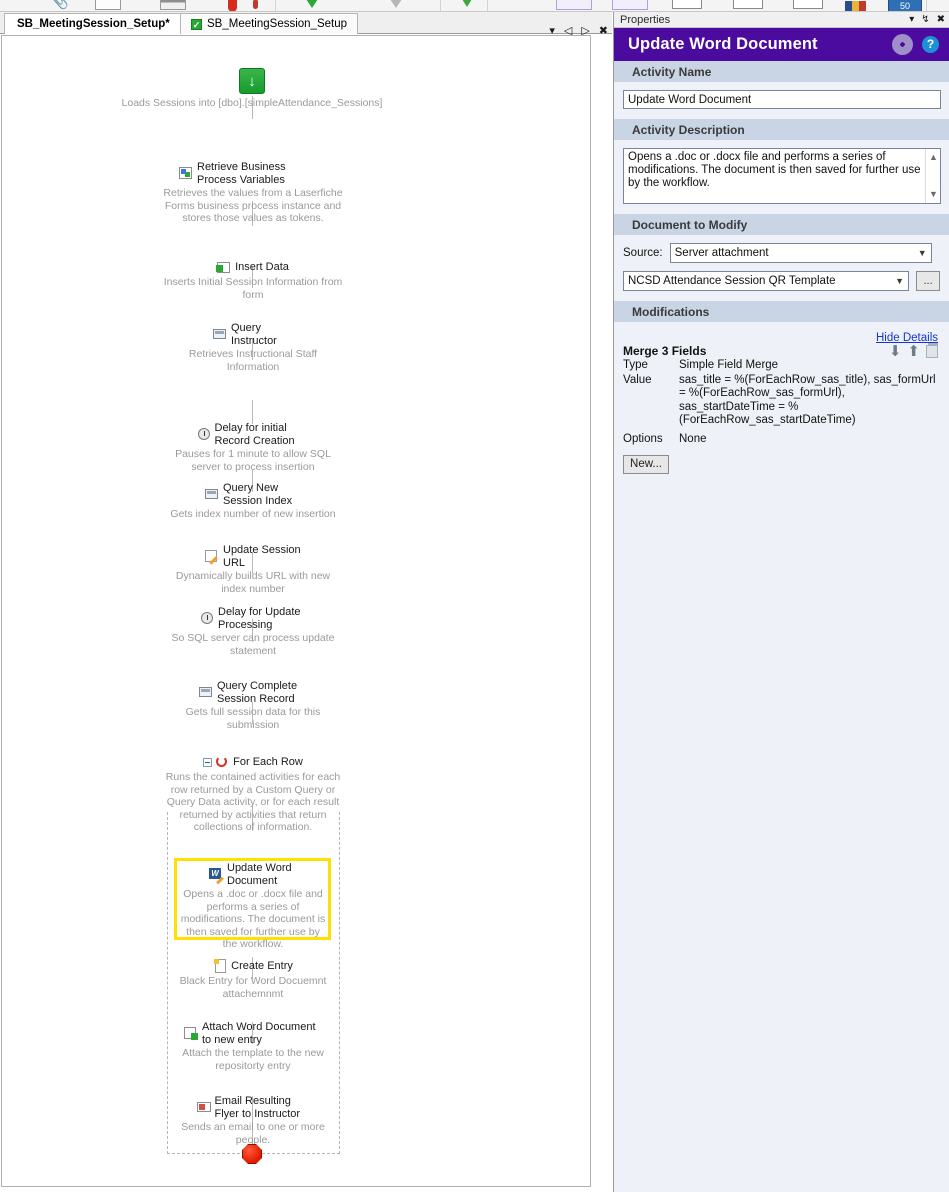 The height and width of the screenshot is (1192, 949). I want to click on source-row: Source: Server attachment ▼, so click(781, 253).